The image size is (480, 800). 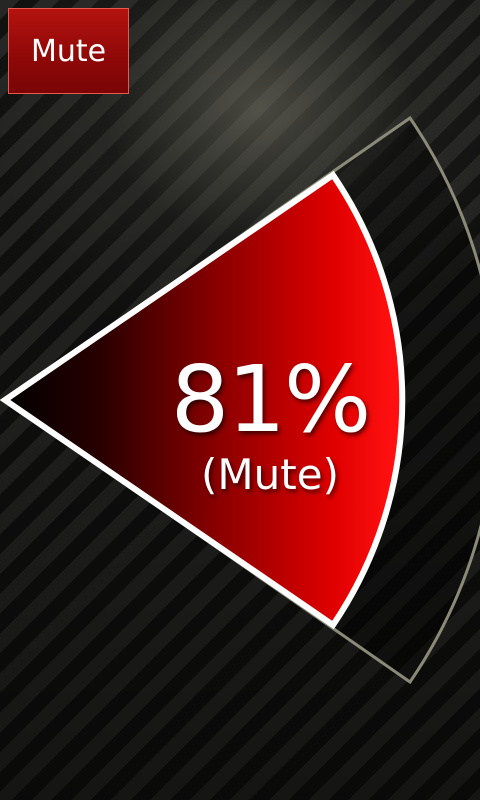 What do you see at coordinates (270, 399) in the screenshot?
I see `volume-percent: 81%` at bounding box center [270, 399].